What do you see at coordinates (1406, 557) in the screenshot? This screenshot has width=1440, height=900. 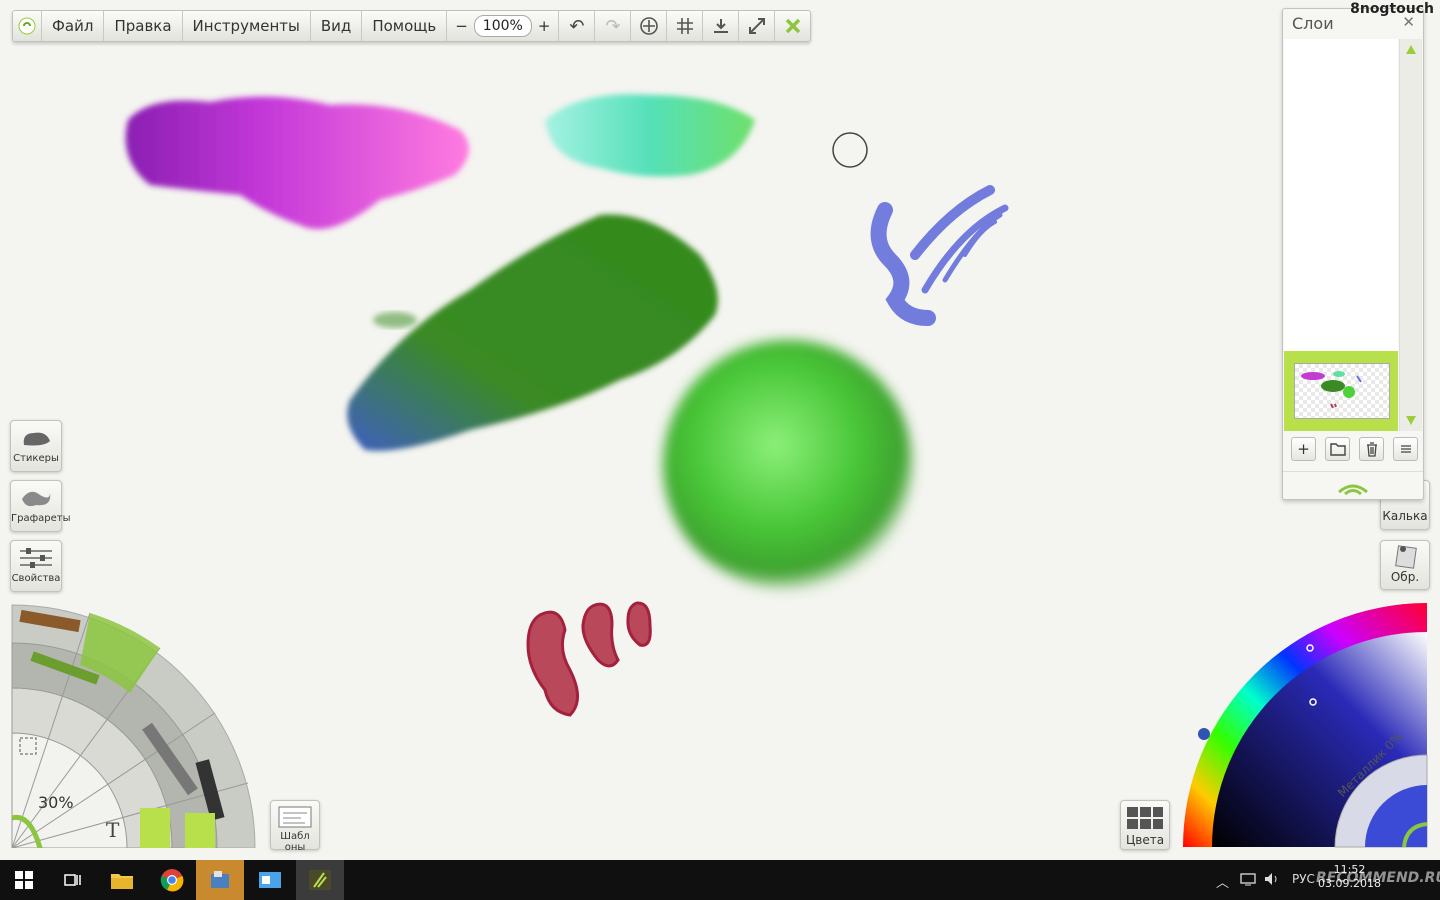 I see `pinned-image-icon` at bounding box center [1406, 557].